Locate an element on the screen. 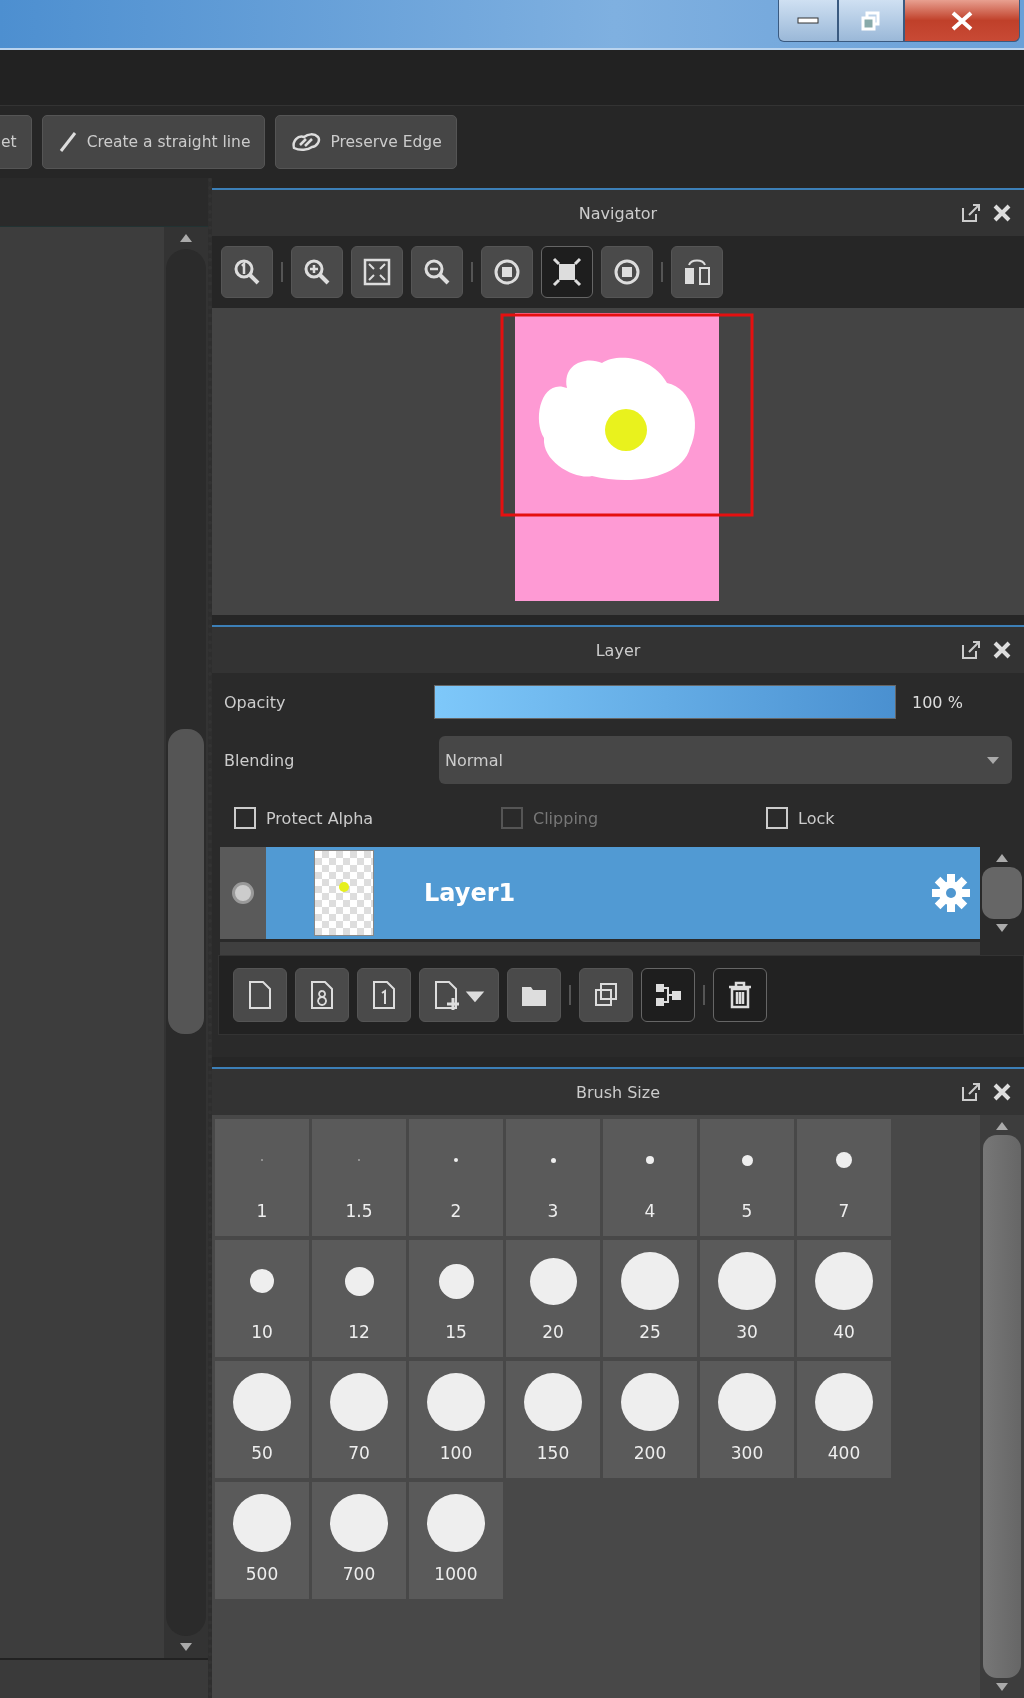 This screenshot has width=1024, height=1698. settings-icon is located at coordinates (951, 893).